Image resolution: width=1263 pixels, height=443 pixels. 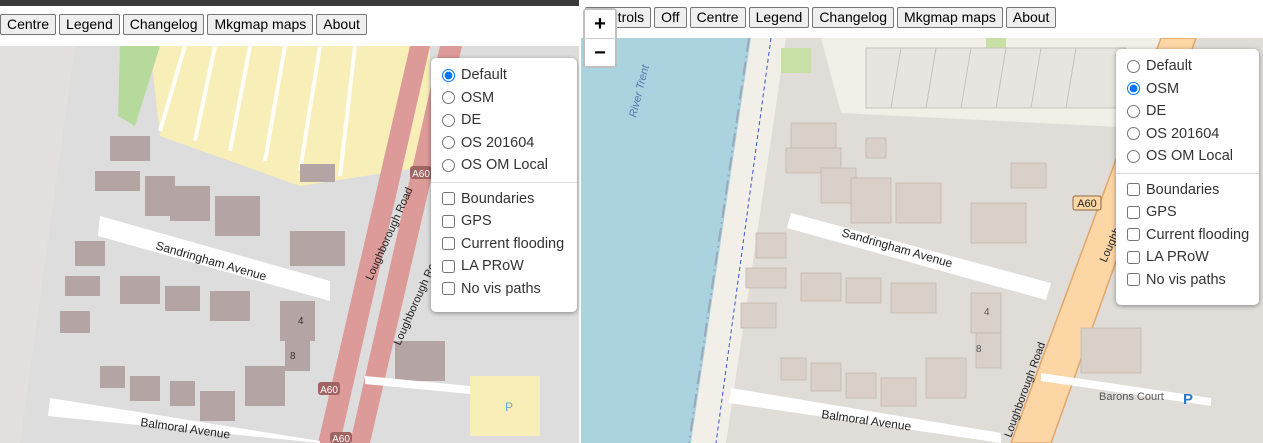 What do you see at coordinates (600, 24) in the screenshot?
I see `zoom-in-button: +` at bounding box center [600, 24].